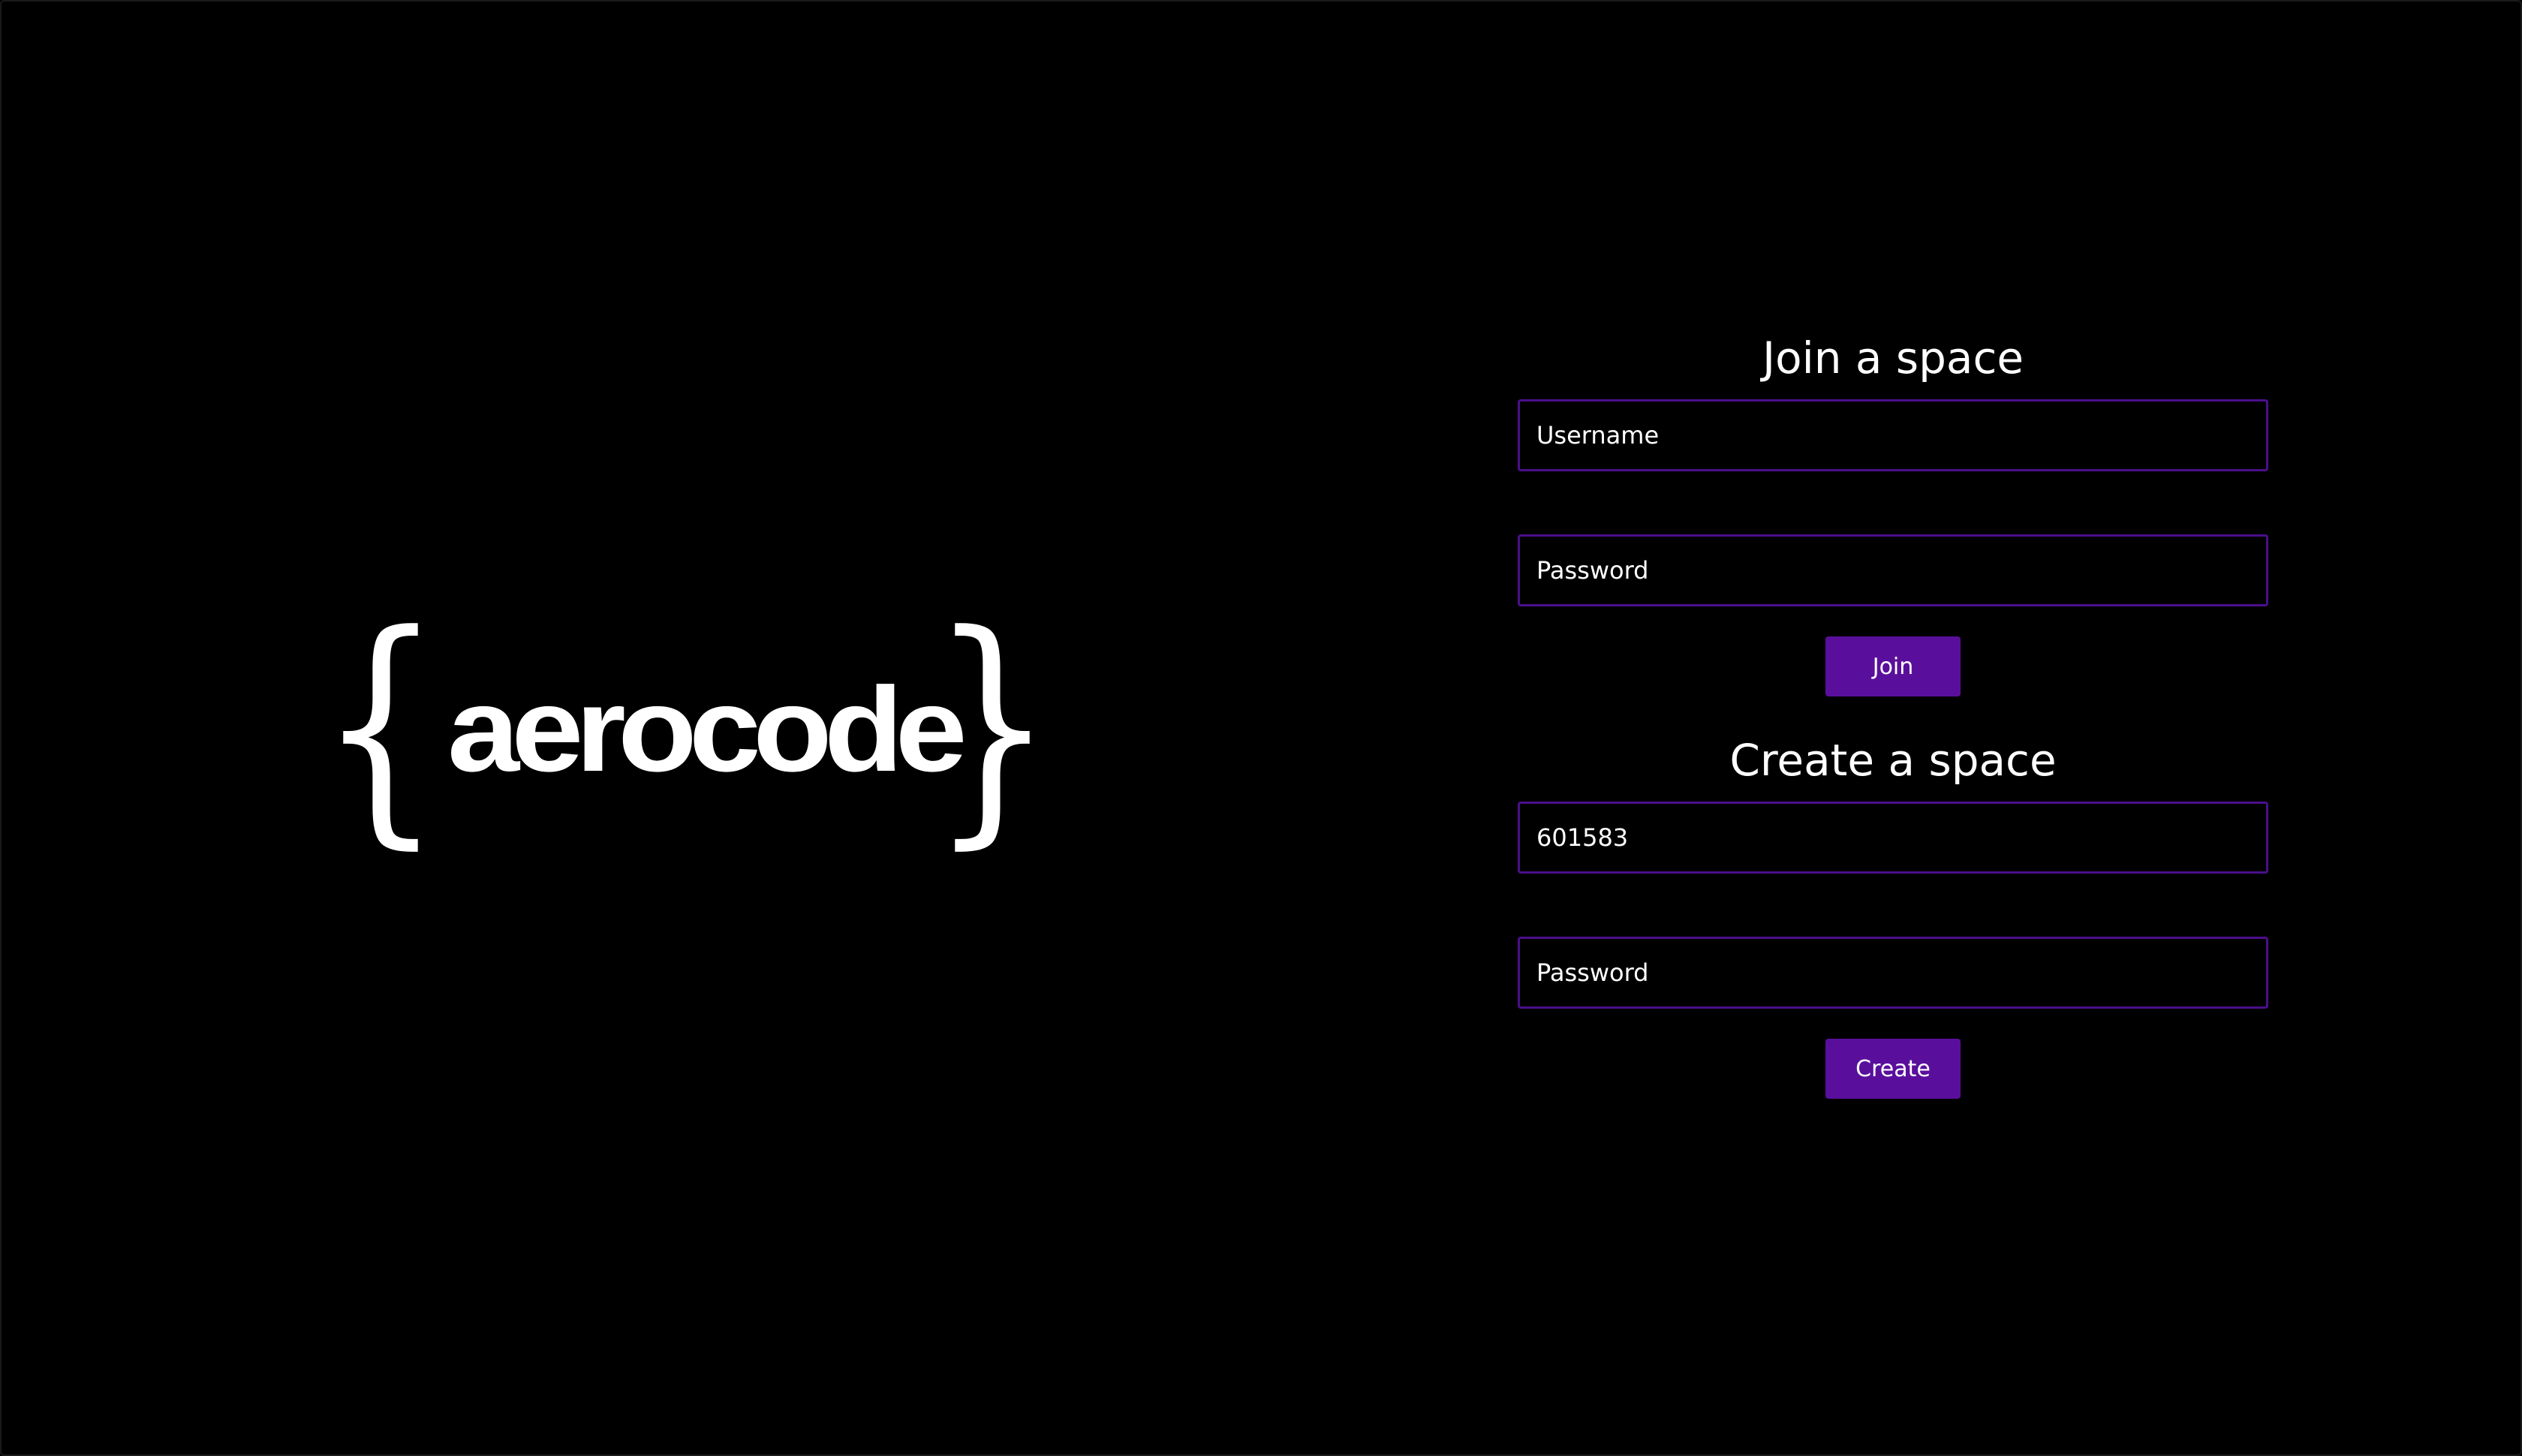 This screenshot has height=1456, width=2522. What do you see at coordinates (1893, 760) in the screenshot?
I see `create-space-title: Create a space` at bounding box center [1893, 760].